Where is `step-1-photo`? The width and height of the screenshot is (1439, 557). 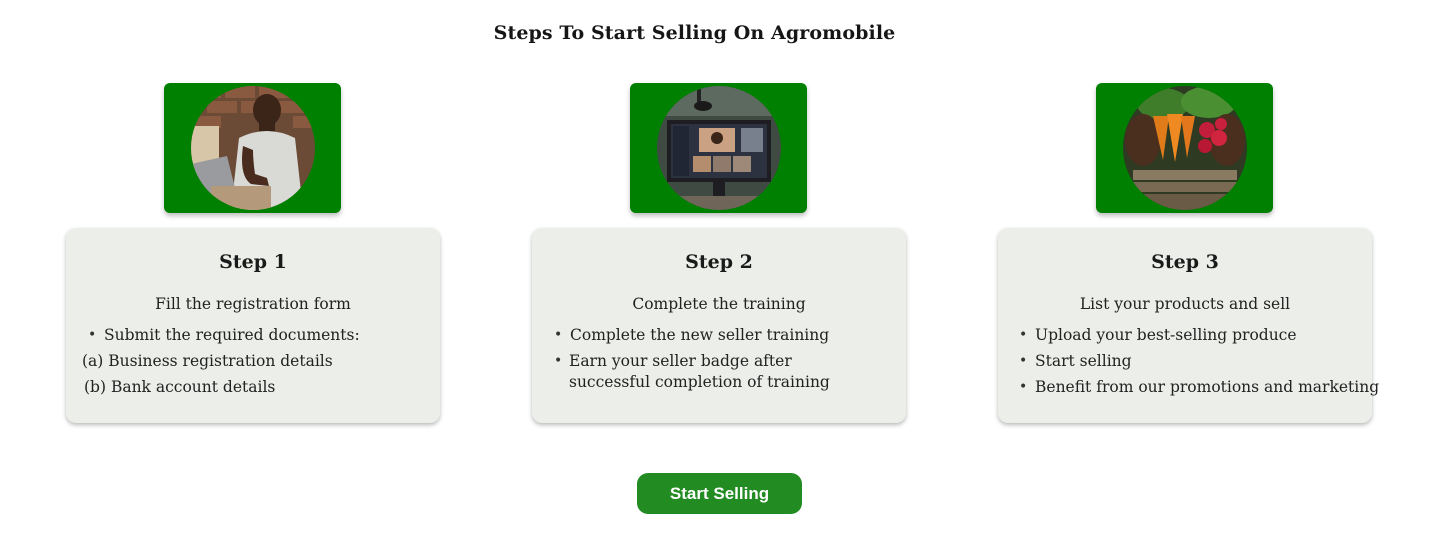
step-1-photo is located at coordinates (253, 148).